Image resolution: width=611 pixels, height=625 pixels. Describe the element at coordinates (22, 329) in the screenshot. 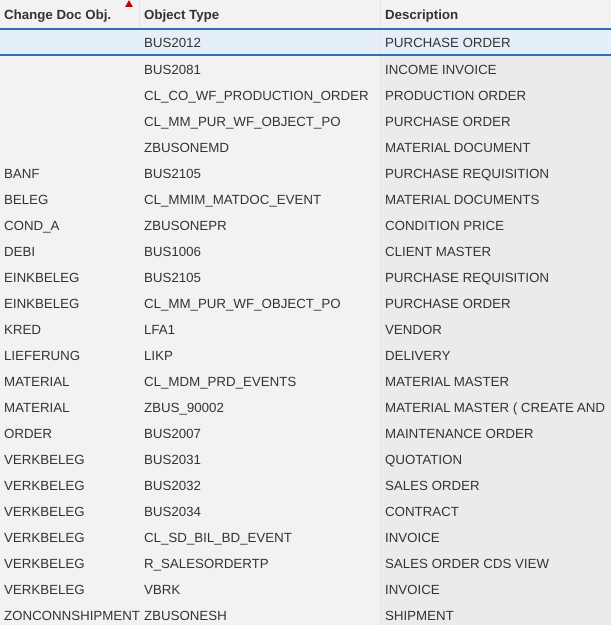

I see `table-cell-text: KRED` at that location.